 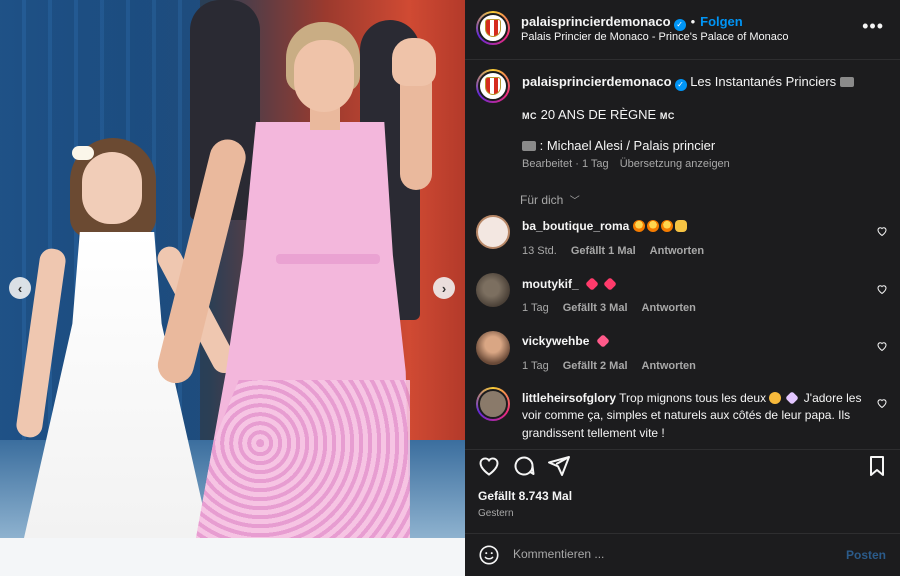 I want to click on photo-girl-face, so click(x=112, y=188).